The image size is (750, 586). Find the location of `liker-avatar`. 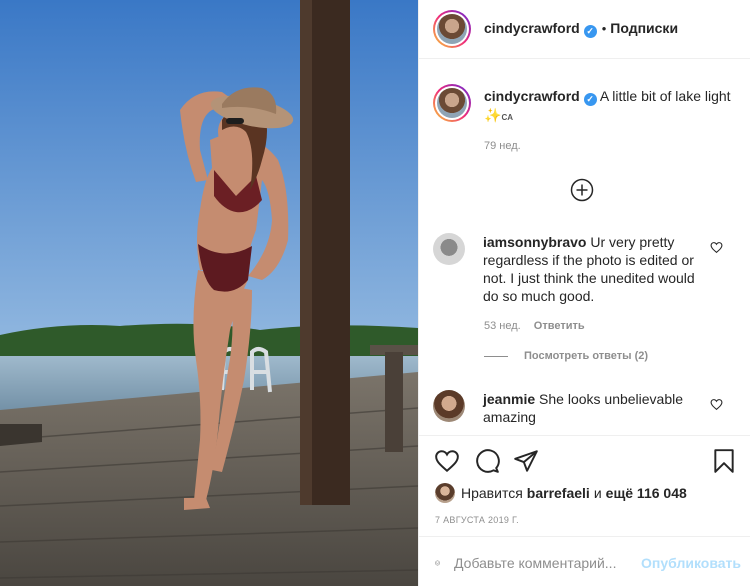

liker-avatar is located at coordinates (445, 493).